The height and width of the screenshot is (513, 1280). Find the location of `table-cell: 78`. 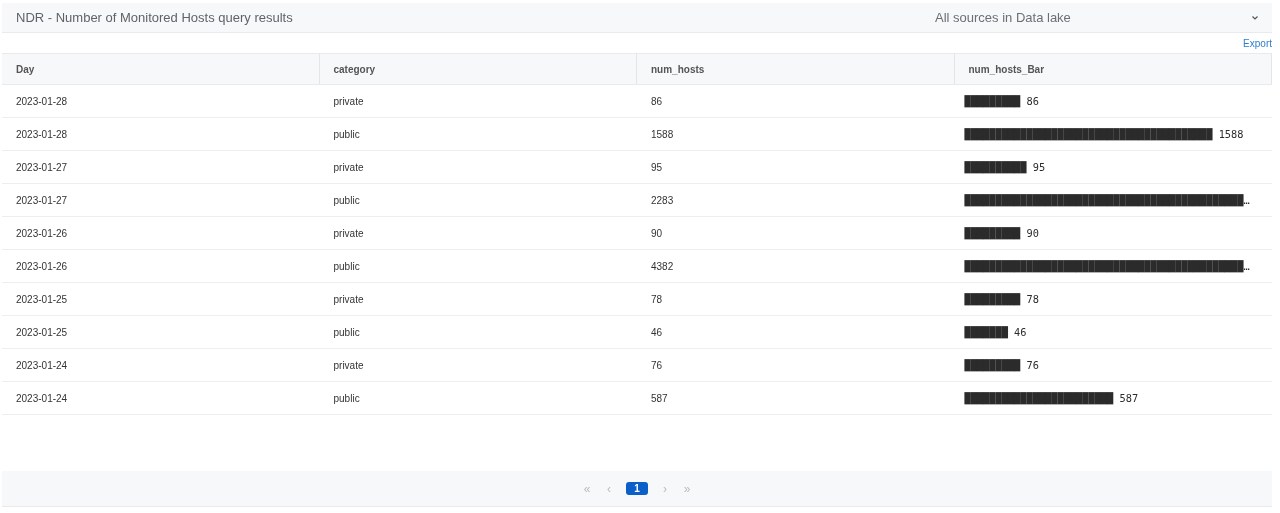

table-cell: 78 is located at coordinates (796, 299).